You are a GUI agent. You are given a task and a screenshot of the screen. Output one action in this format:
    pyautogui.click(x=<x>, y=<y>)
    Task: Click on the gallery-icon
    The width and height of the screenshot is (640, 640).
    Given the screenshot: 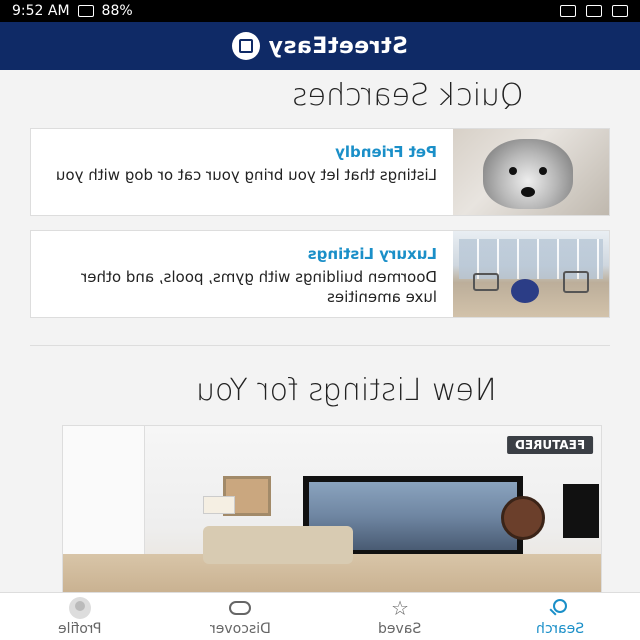 What is the action you would take?
    pyautogui.click(x=568, y=11)
    